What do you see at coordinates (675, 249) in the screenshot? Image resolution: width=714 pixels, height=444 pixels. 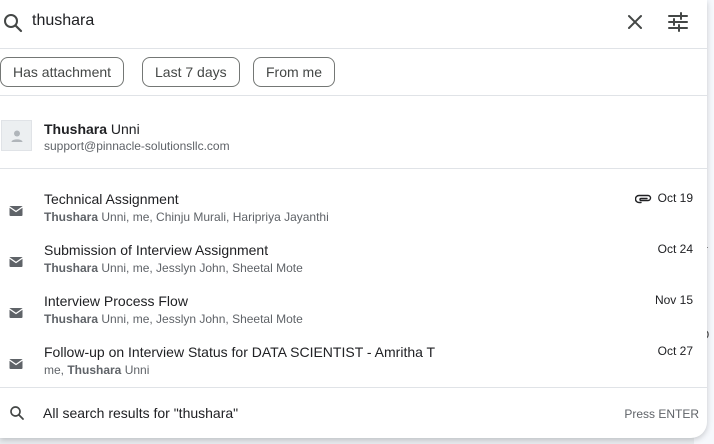 I see `result-date: Oct 24` at bounding box center [675, 249].